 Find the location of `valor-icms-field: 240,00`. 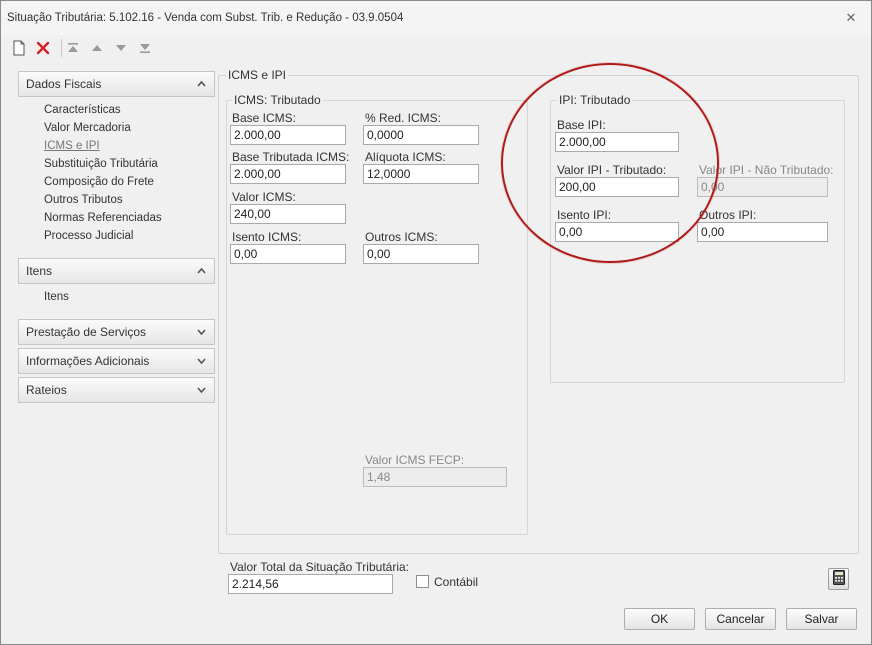

valor-icms-field: 240,00 is located at coordinates (288, 214).